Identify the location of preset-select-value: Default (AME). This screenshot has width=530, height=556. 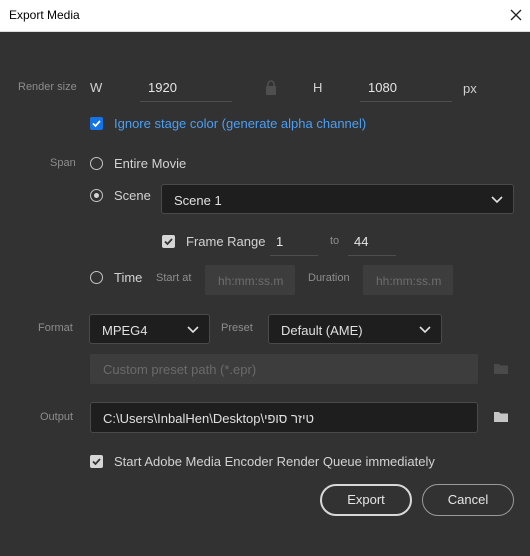
(322, 330).